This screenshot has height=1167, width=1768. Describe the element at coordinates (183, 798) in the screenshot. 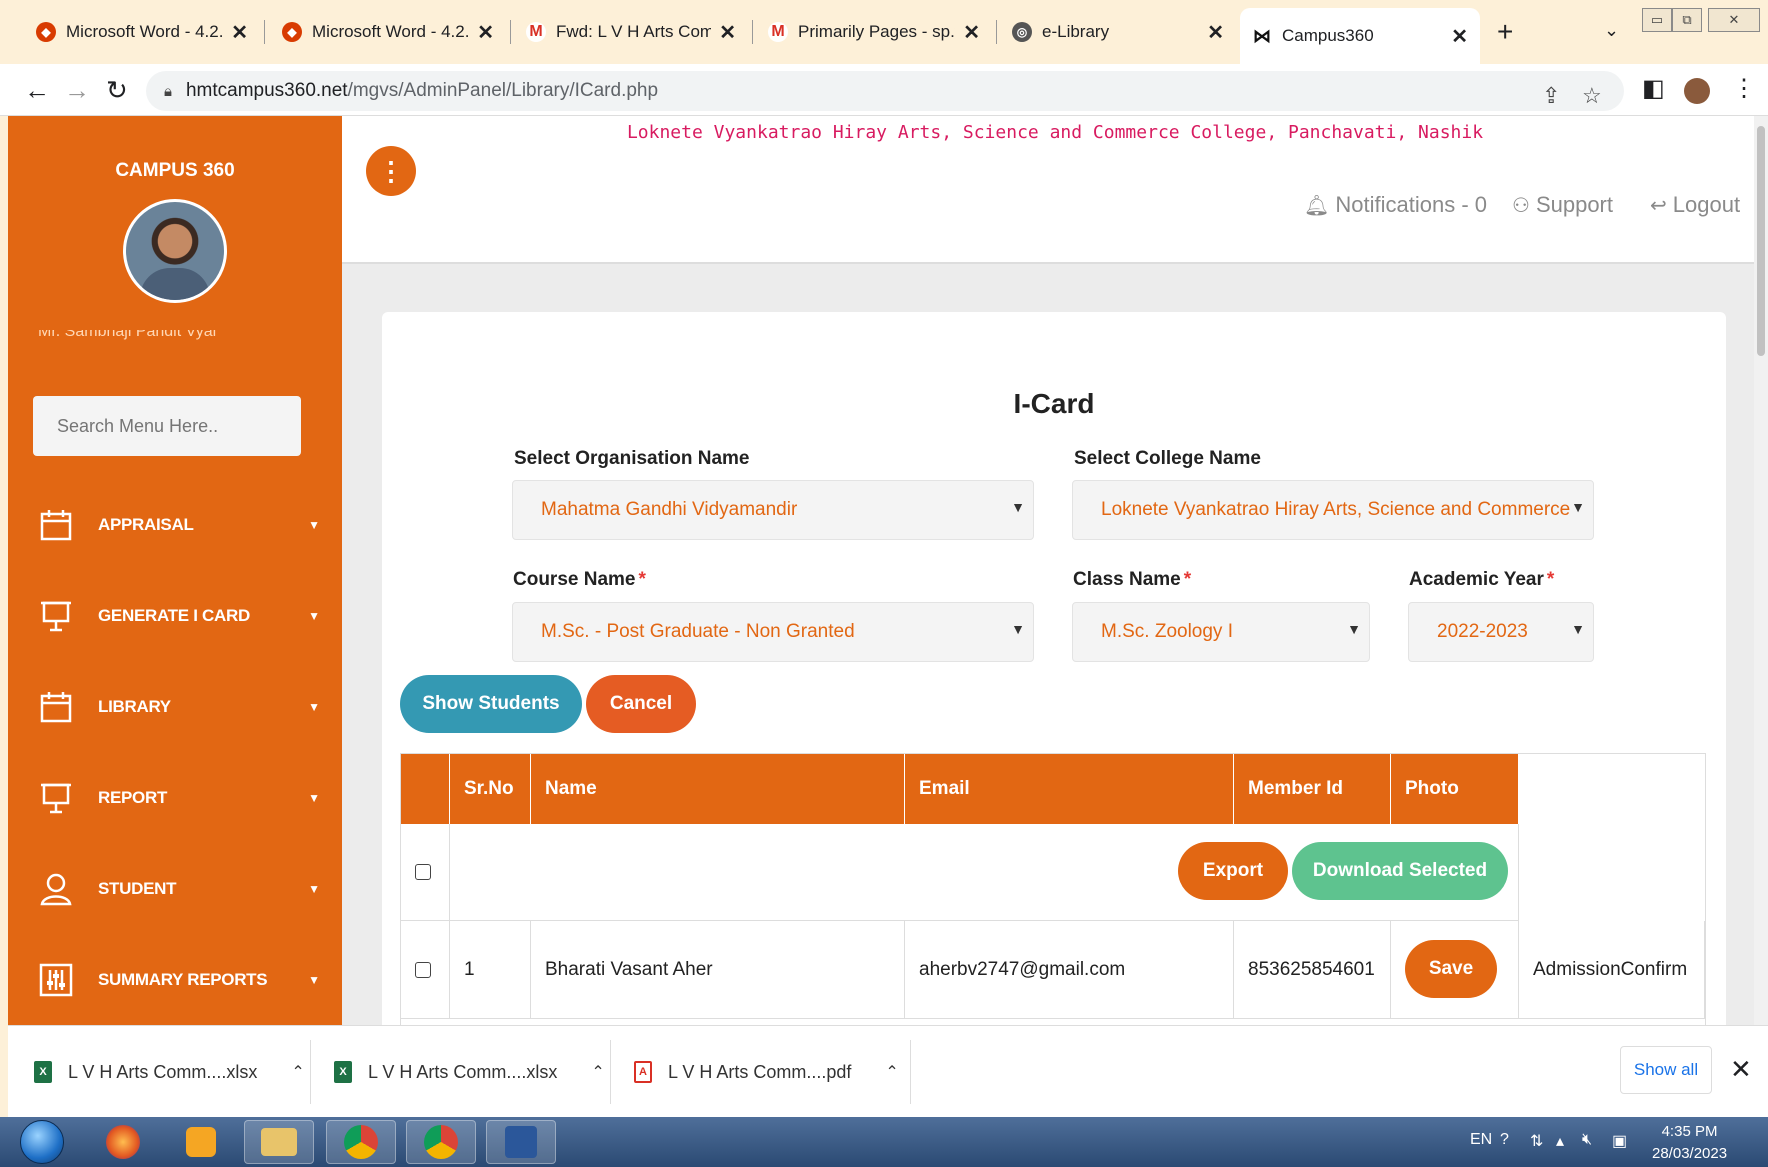

I see `sidebar-item-report: REPORT ▼` at that location.